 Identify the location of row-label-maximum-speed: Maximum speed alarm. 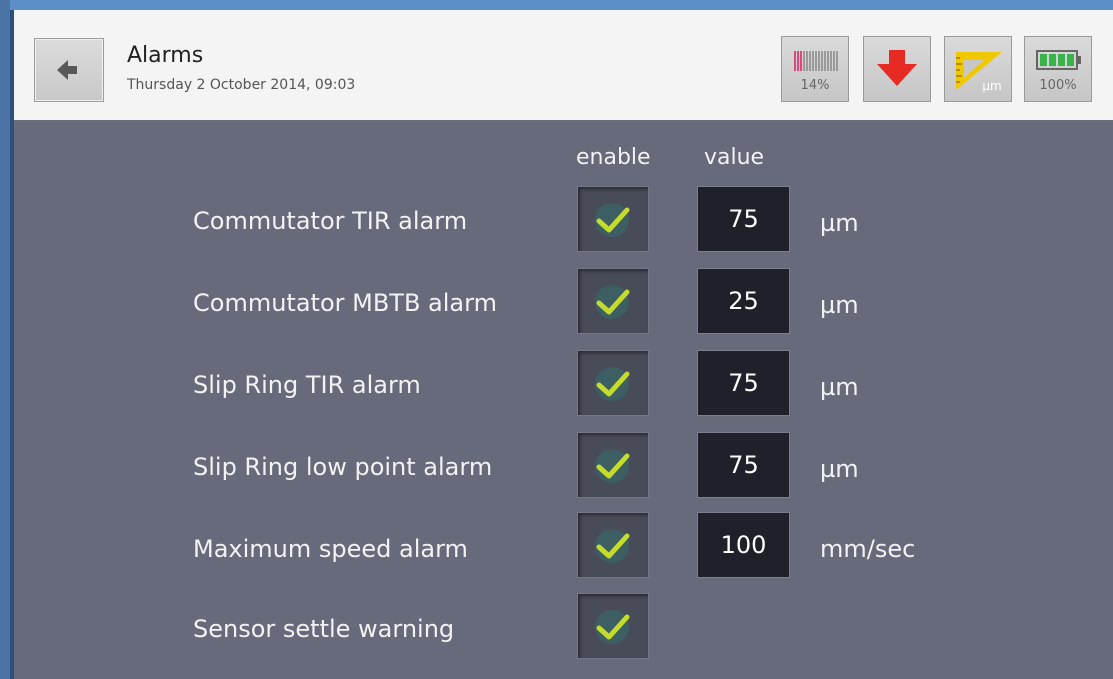
(330, 549).